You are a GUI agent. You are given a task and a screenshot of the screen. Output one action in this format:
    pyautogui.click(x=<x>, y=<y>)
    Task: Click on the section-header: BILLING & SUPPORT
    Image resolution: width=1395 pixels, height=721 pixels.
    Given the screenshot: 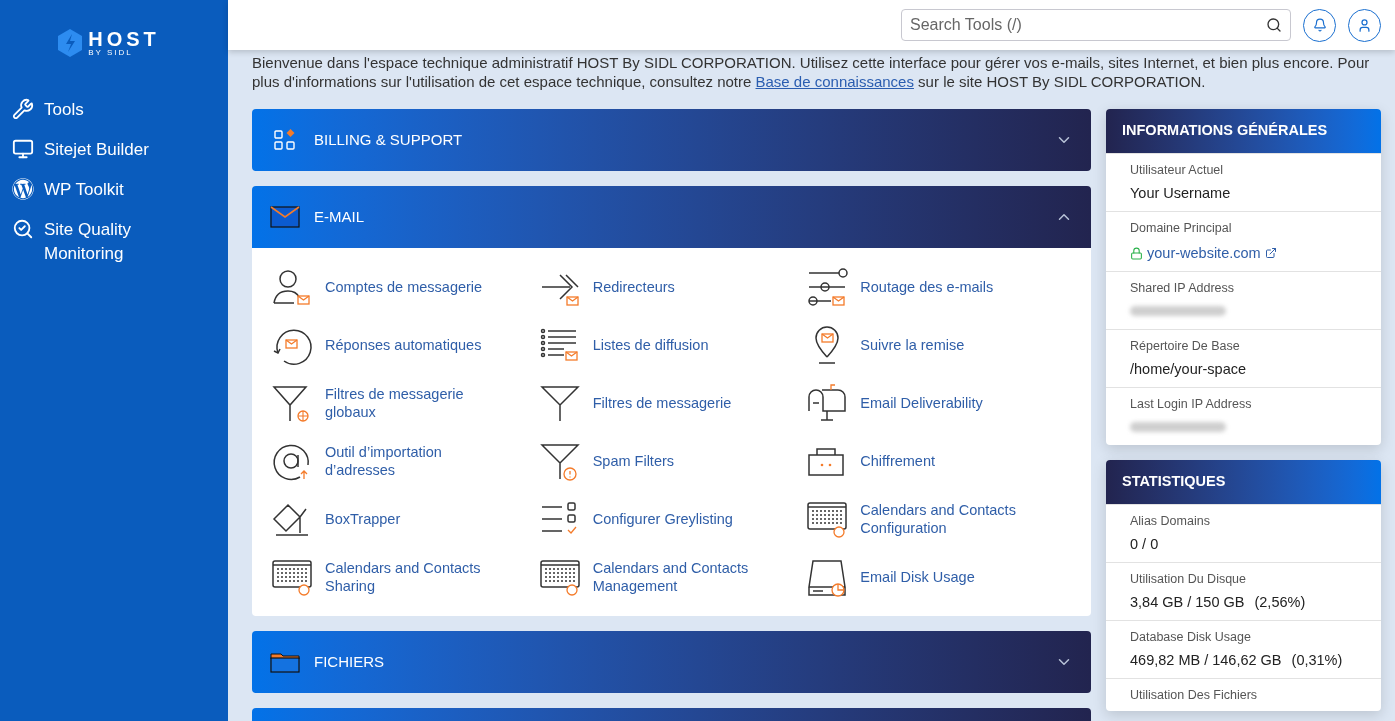 What is the action you would take?
    pyautogui.click(x=671, y=140)
    